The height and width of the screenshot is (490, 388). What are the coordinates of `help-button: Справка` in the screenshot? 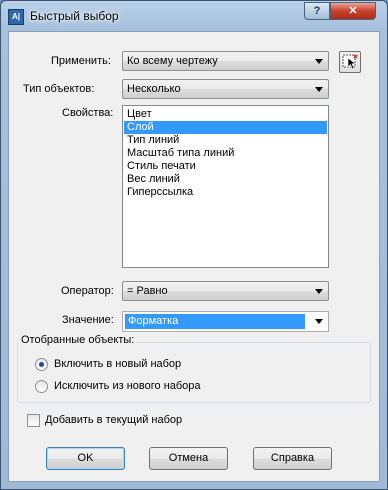 It's located at (292, 458).